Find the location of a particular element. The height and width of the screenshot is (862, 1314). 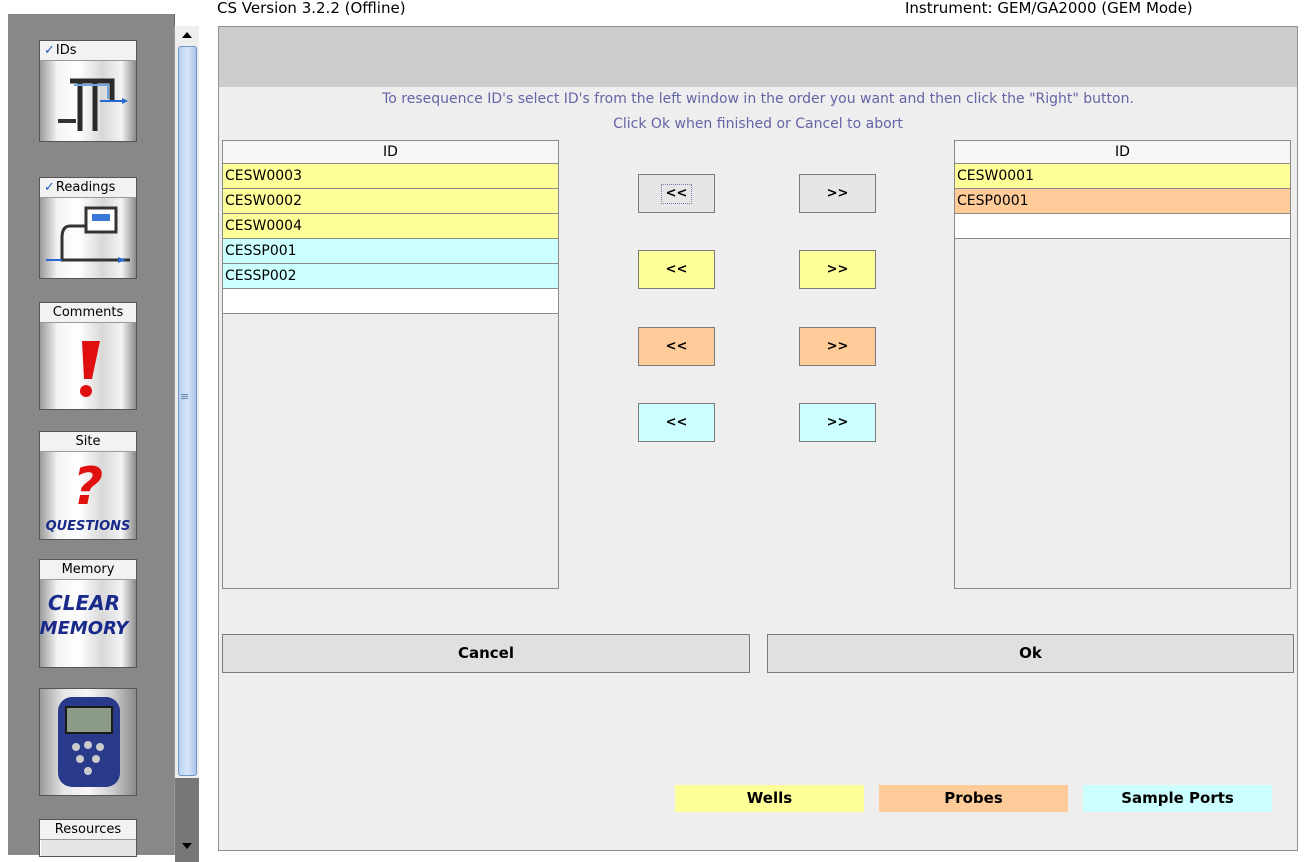

gas-analyzer-icon is located at coordinates (88, 742).